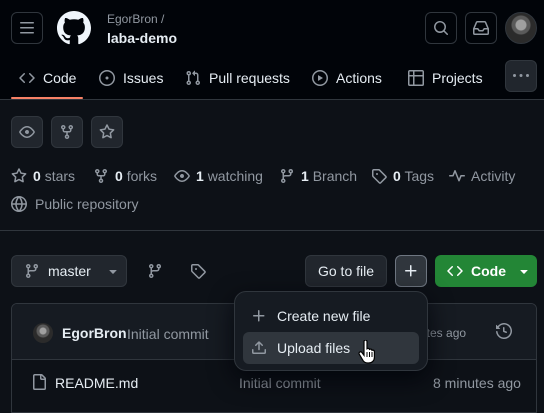 The height and width of the screenshot is (413, 544). I want to click on file-commit-message: Initial commit, so click(280, 383).